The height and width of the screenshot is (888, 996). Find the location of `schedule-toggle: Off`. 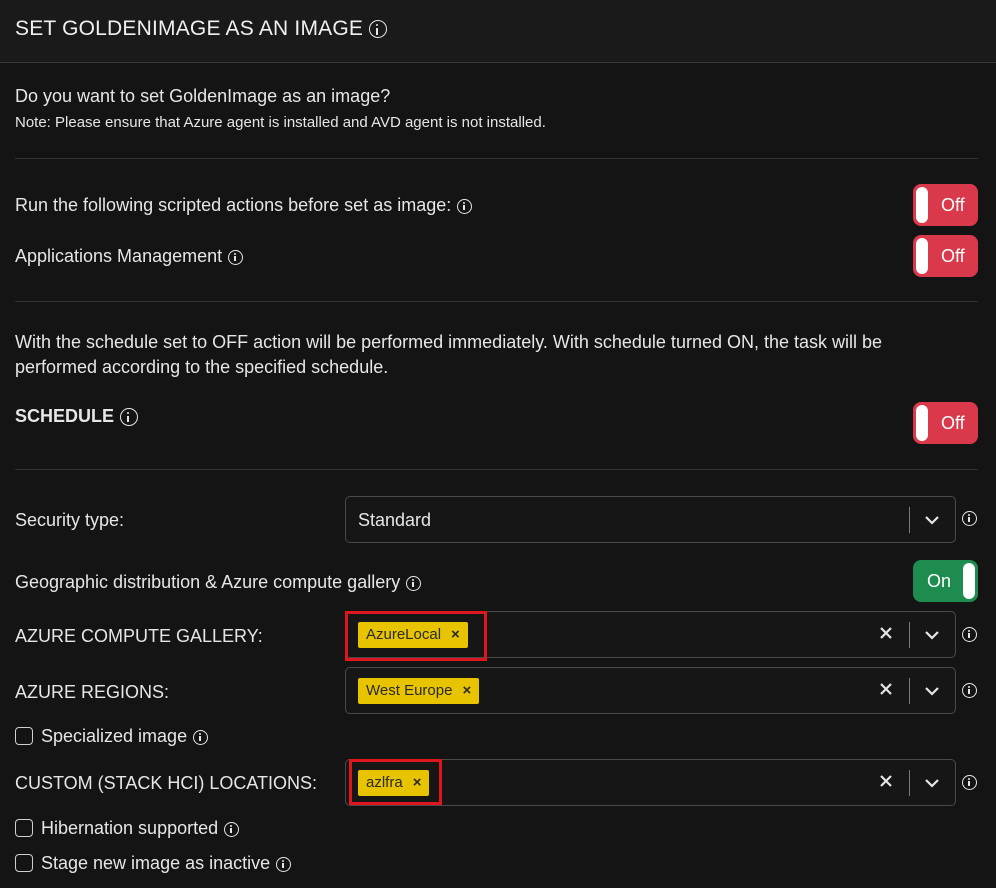

schedule-toggle: Off is located at coordinates (945, 423).